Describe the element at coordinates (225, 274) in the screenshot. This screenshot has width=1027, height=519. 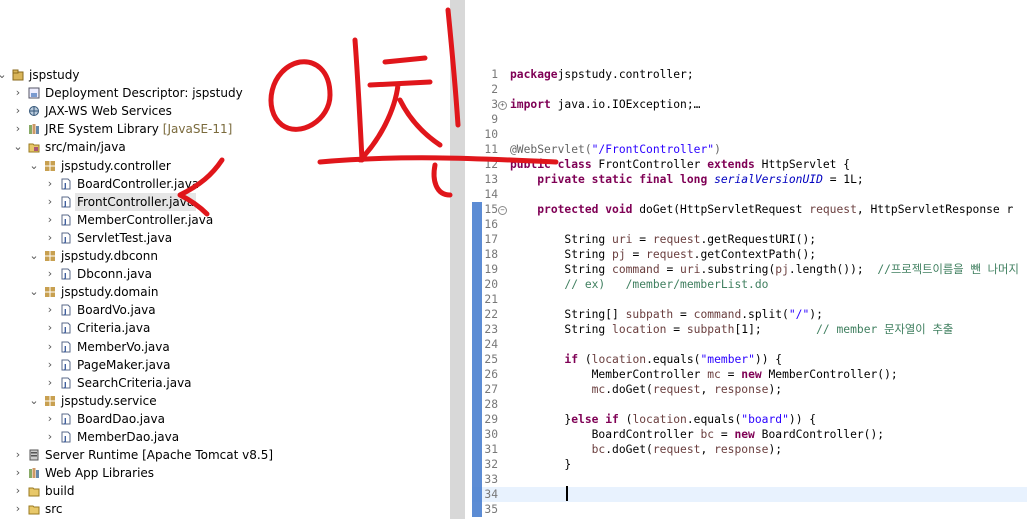
I see `tree-item: › J Dbconn.java` at that location.